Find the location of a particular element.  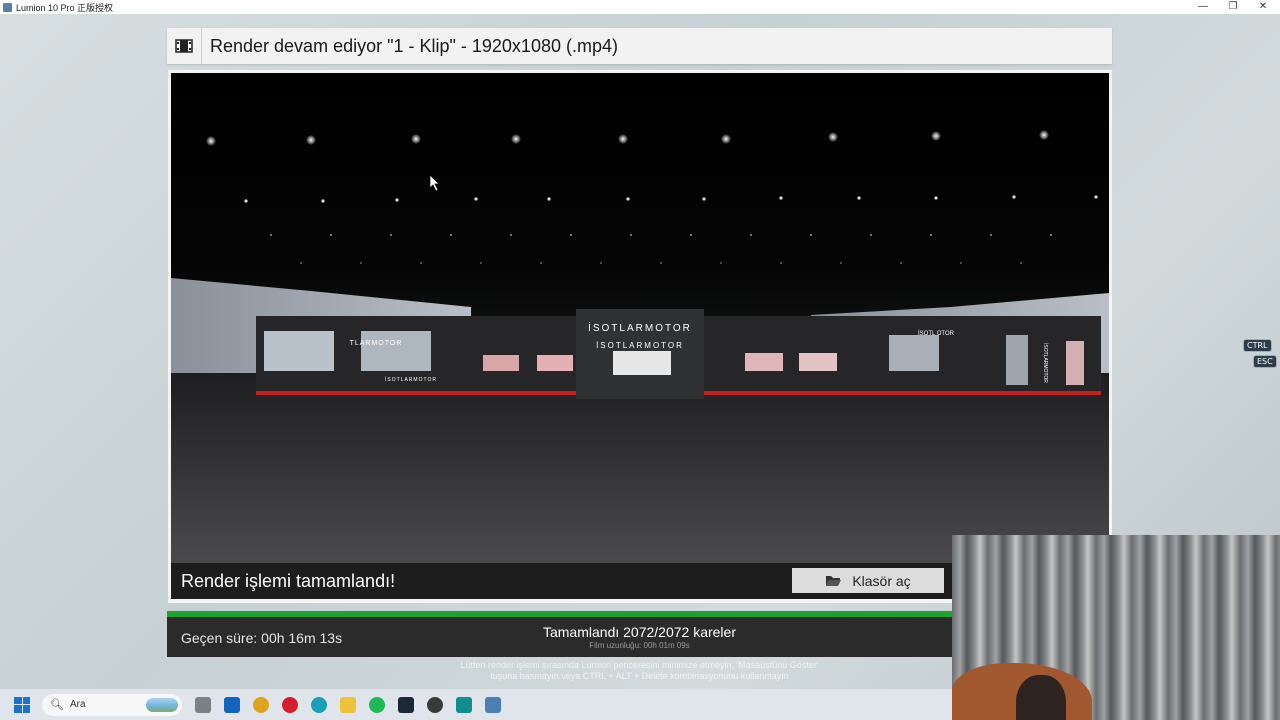

mouse-cursor-icon is located at coordinates (434, 183).